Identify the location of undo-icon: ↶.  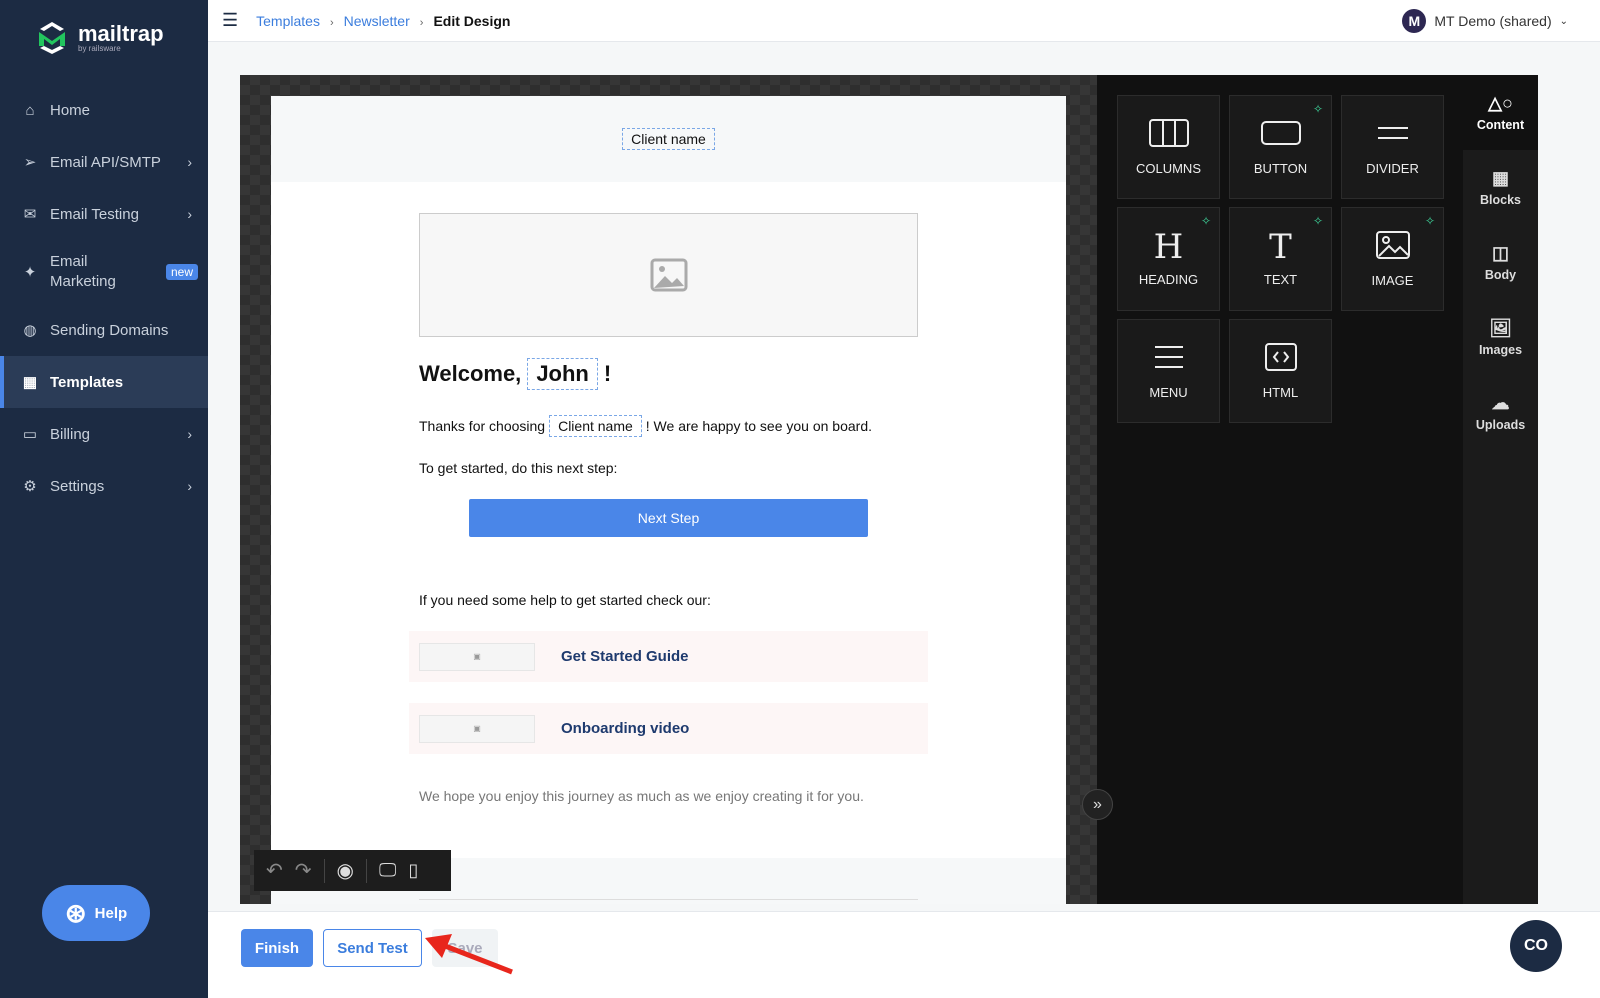
(274, 870).